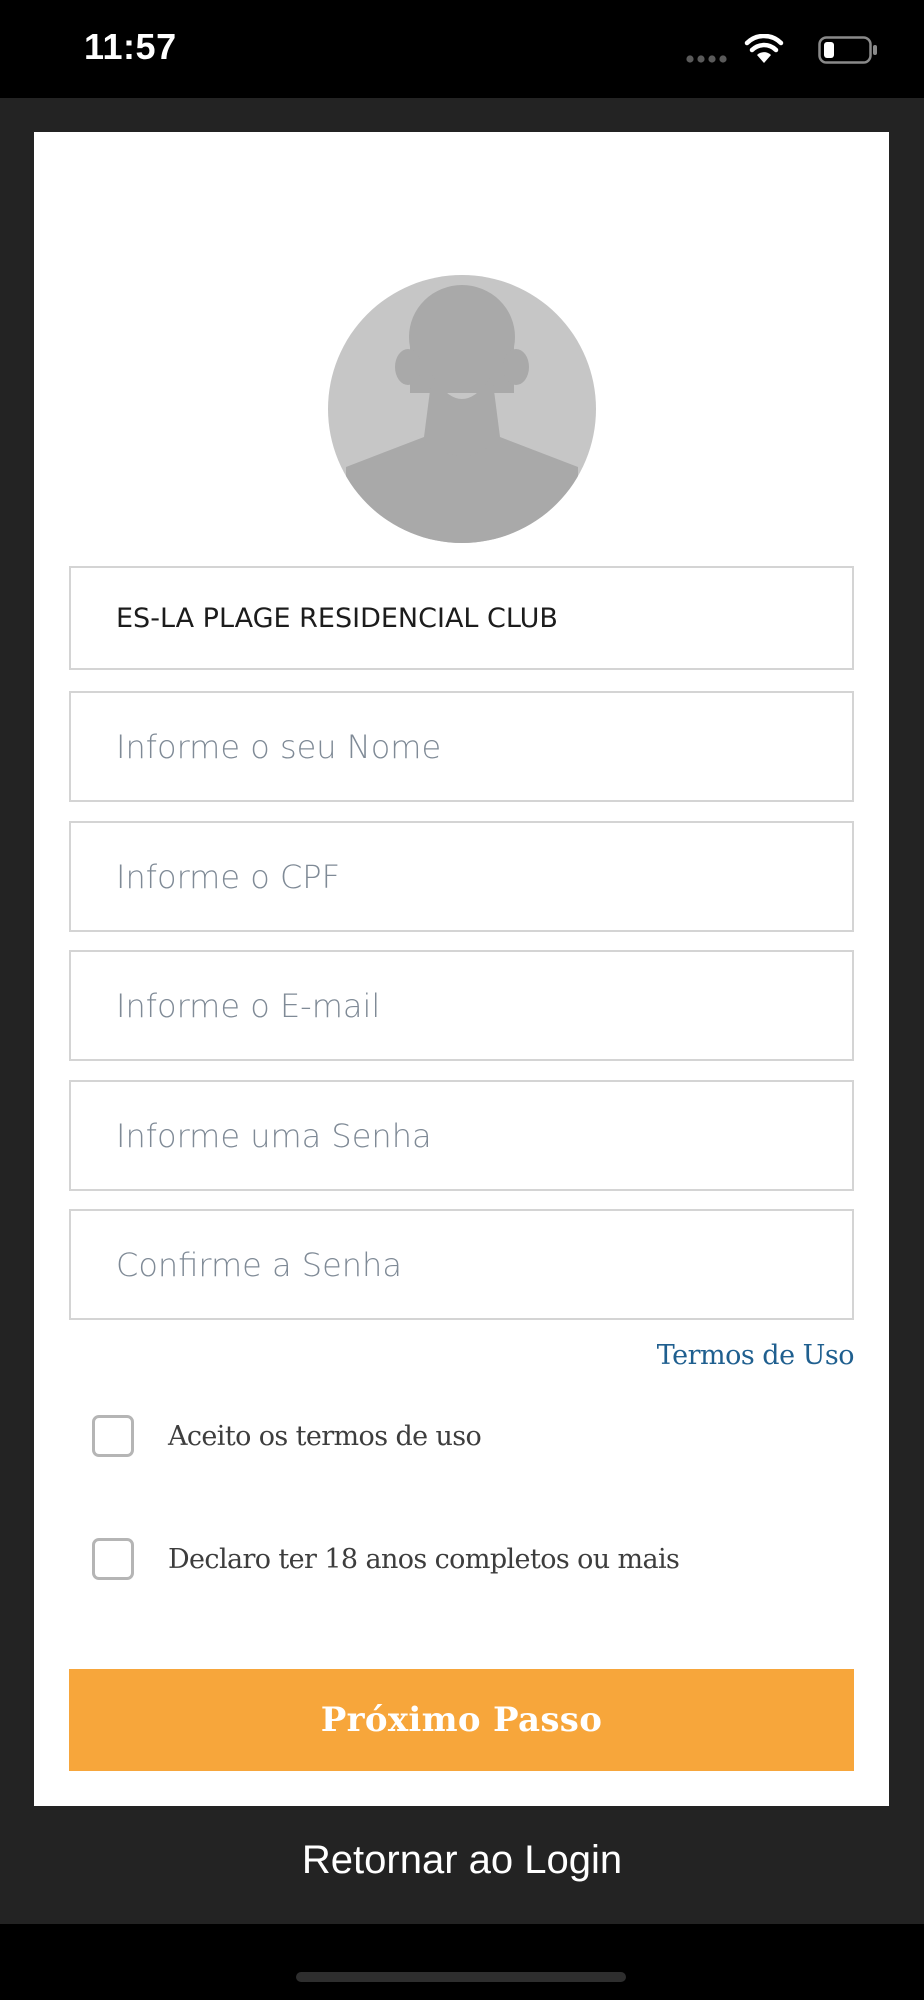 Image resolution: width=924 pixels, height=2000 pixels. I want to click on accept-terms-row: Aceito os termos de uso, so click(287, 1436).